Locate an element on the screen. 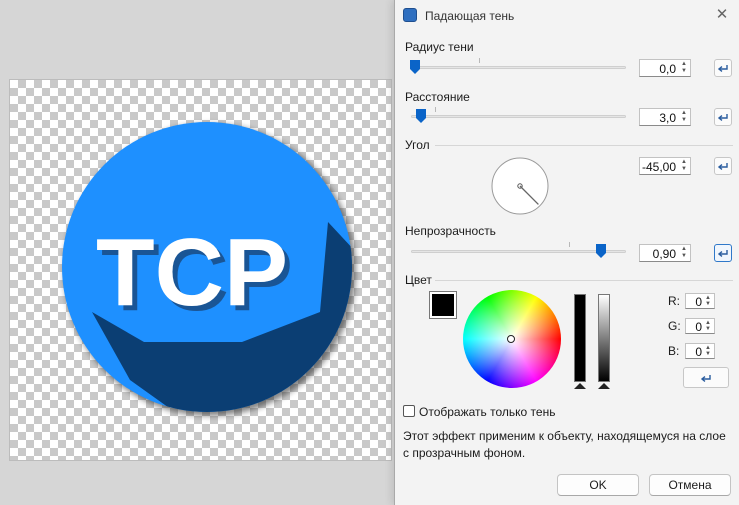 The width and height of the screenshot is (739, 505). shadow-radius-label: Радиус тени is located at coordinates (439, 47).